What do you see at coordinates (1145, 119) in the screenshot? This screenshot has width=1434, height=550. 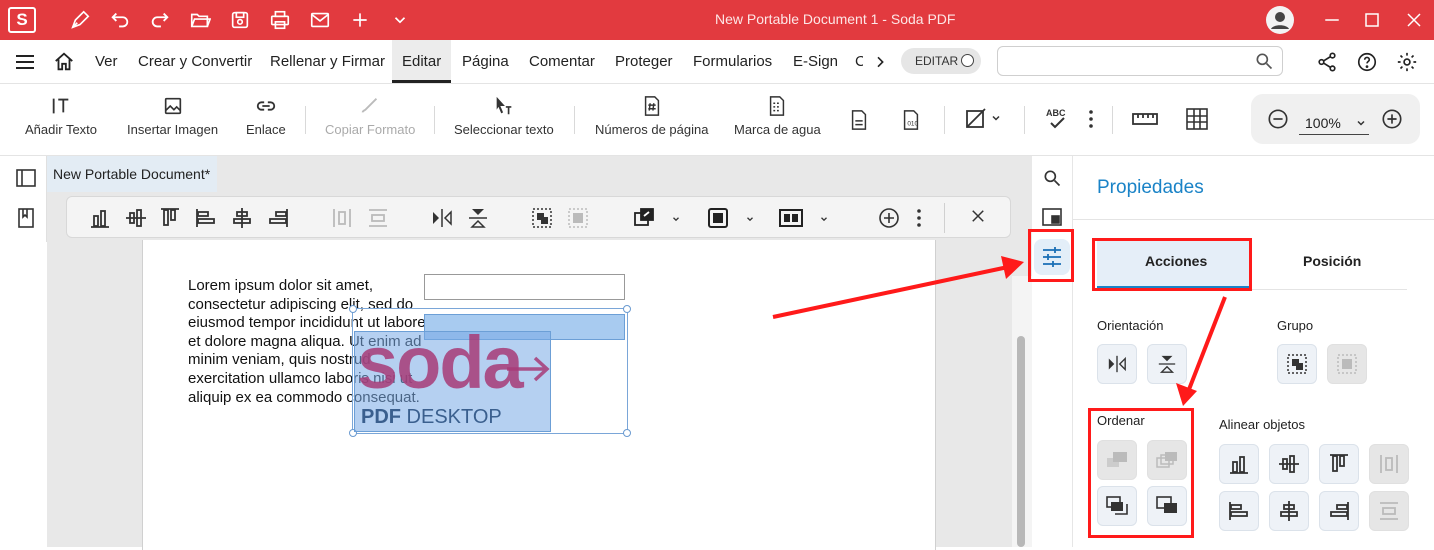 I see `ruler-icon` at bounding box center [1145, 119].